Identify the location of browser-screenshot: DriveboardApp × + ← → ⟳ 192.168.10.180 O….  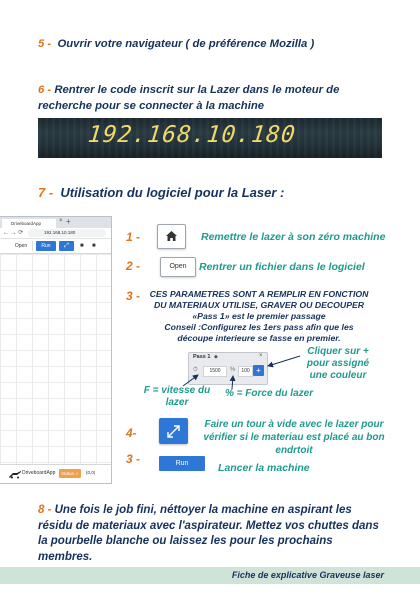
(56, 350).